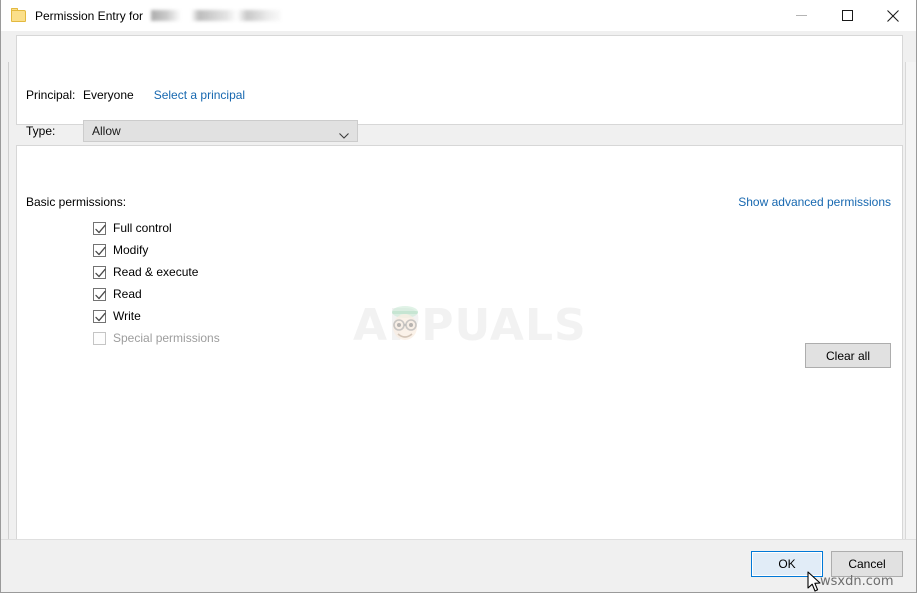  I want to click on type-select-value: Allow, so click(106, 131).